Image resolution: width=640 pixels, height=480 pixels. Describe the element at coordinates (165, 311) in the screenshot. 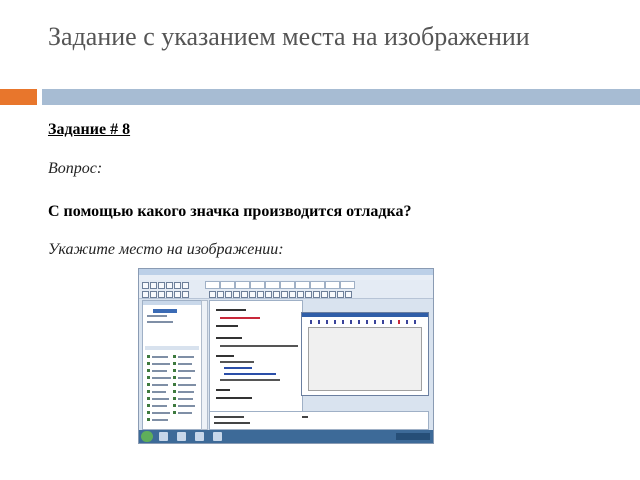

I see `tree-item-selected` at that location.